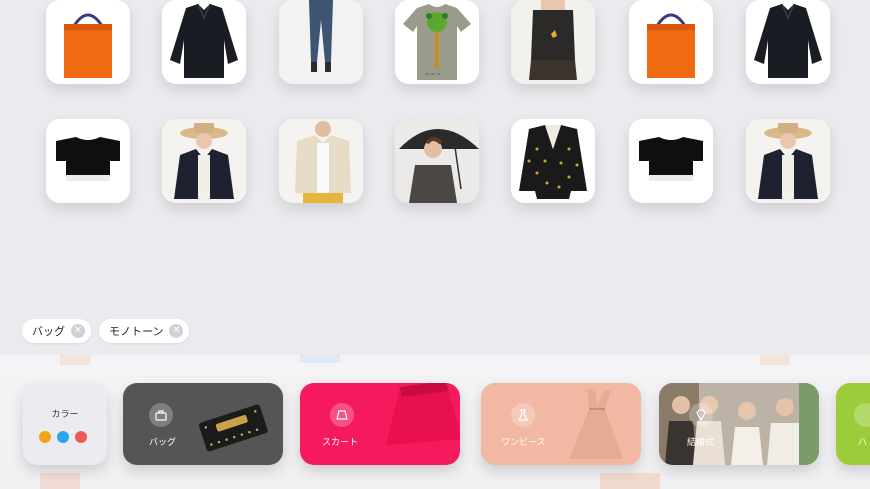 This screenshot has height=489, width=870. I want to click on color-card-label: カラー, so click(65, 415).